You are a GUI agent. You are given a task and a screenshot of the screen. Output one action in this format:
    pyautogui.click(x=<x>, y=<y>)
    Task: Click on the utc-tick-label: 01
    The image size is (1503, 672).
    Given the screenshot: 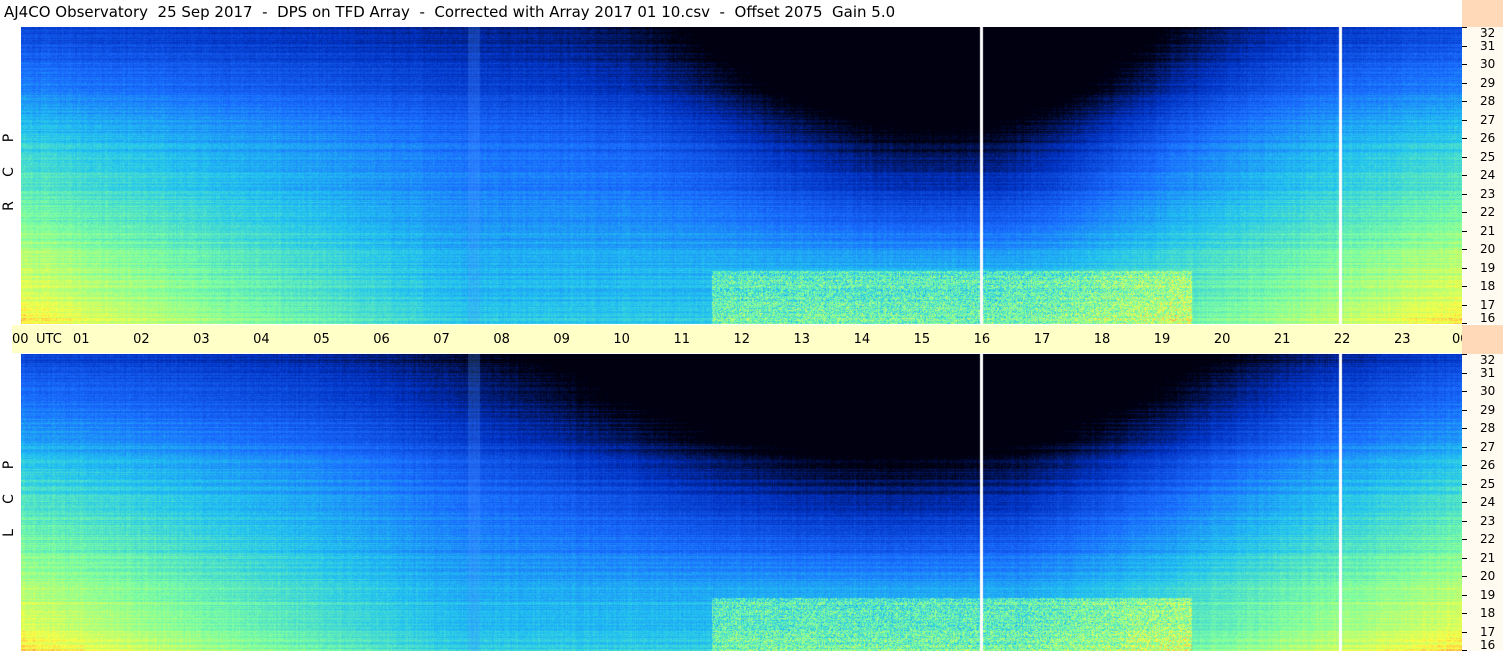 What is the action you would take?
    pyautogui.click(x=81, y=339)
    